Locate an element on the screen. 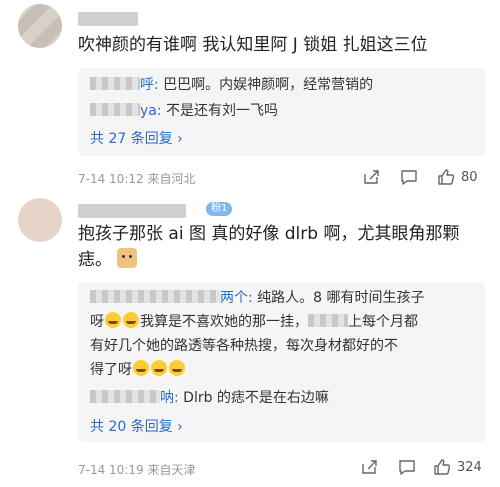 This screenshot has height=487, width=500. more-replies-link: 共 20 条回复 › is located at coordinates (136, 426).